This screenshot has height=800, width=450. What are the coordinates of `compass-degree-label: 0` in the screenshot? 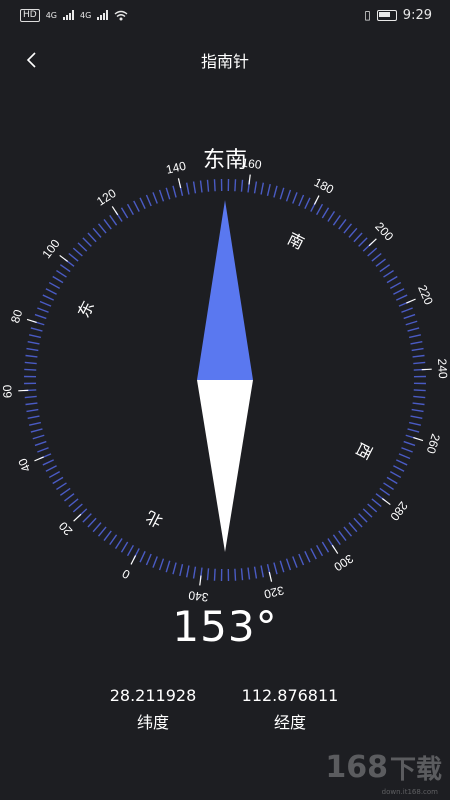 It's located at (126, 574).